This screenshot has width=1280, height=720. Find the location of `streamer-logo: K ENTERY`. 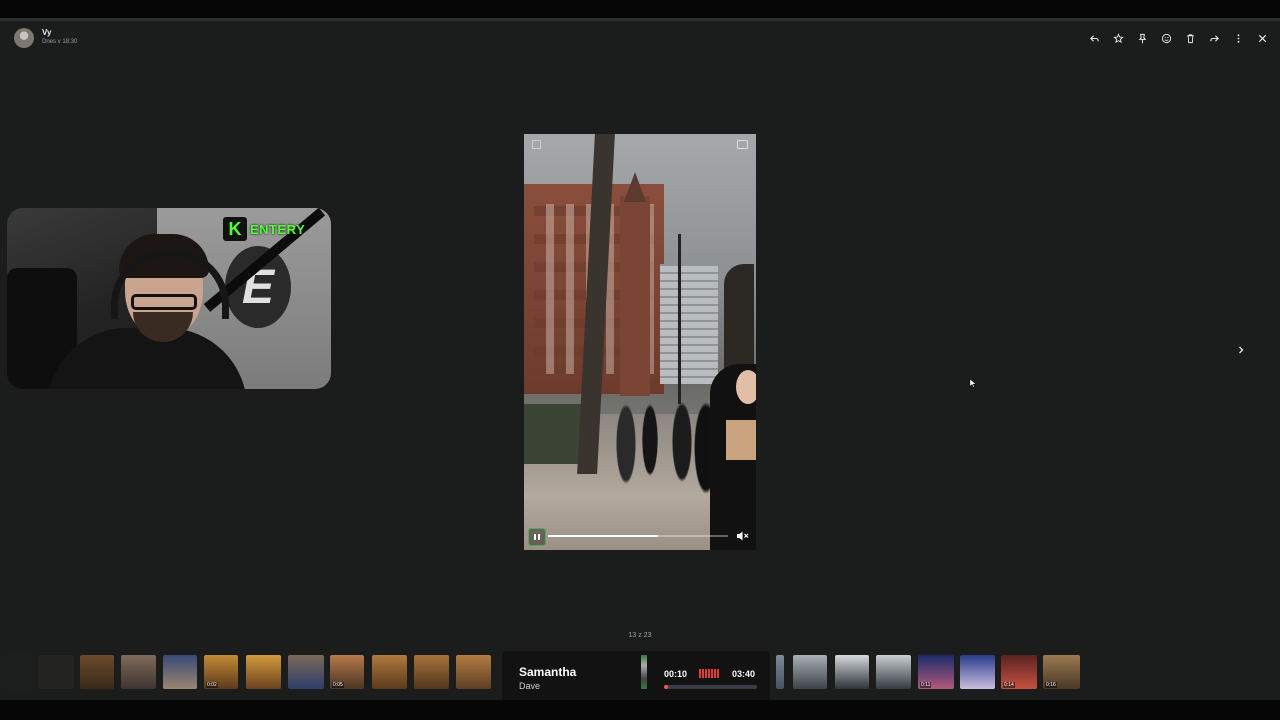

streamer-logo: K ENTERY is located at coordinates (264, 229).